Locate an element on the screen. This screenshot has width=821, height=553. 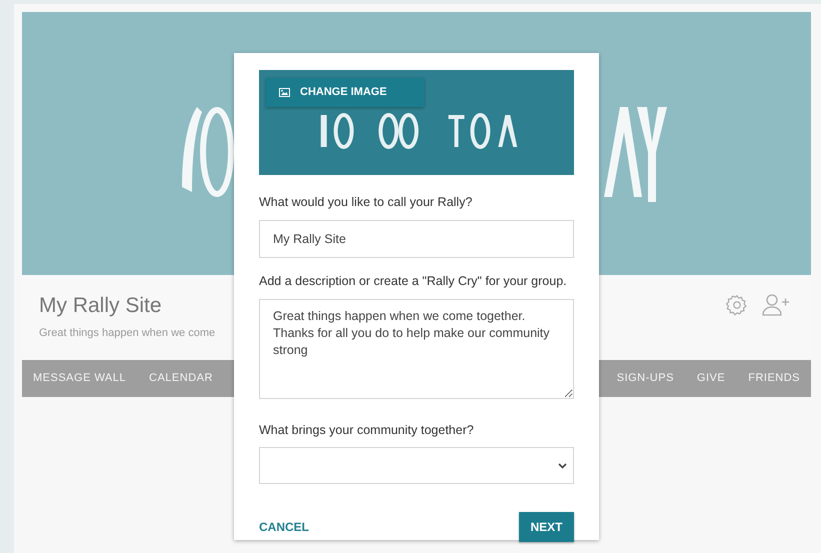
nav-link: SIGN-UPS is located at coordinates (645, 378).